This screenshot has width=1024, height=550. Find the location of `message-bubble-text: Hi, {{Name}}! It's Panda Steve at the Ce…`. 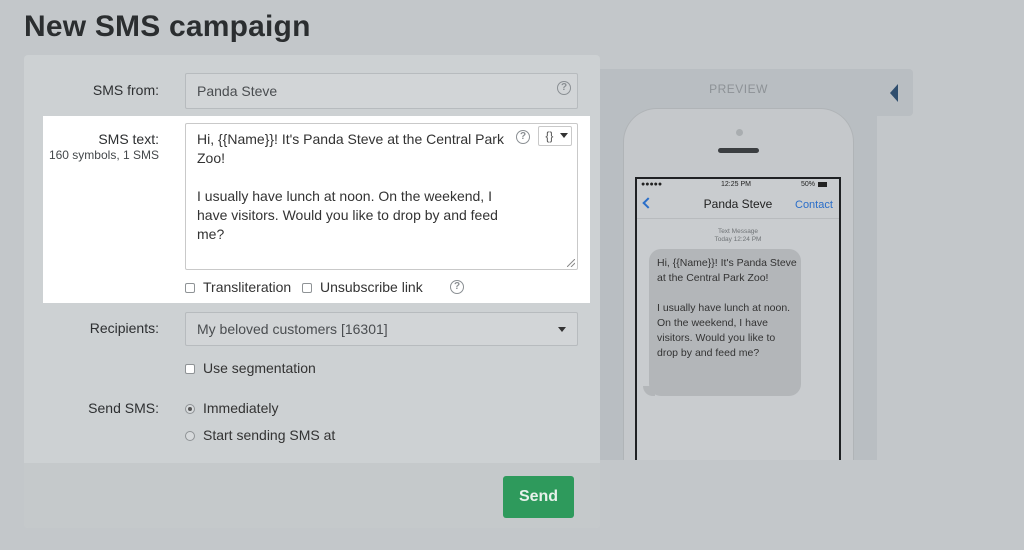

message-bubble-text: Hi, {{Name}}! It's Panda Steve at the Ce… is located at coordinates (727, 308).